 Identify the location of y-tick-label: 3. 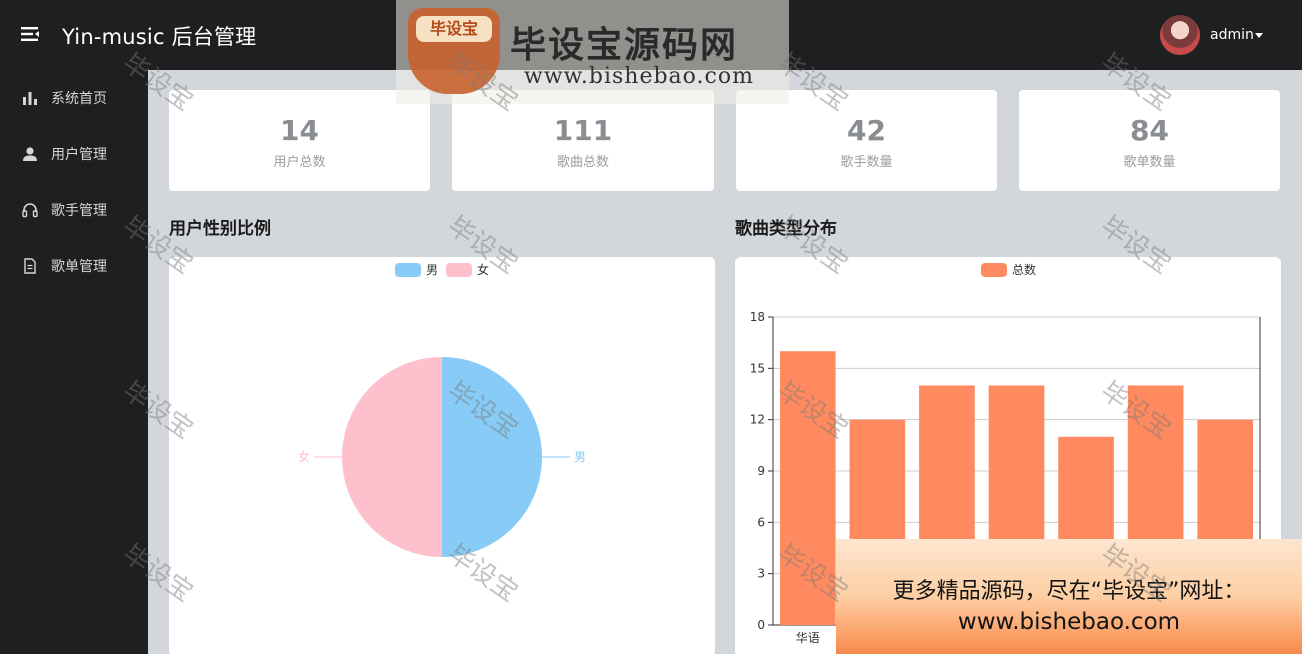
(761, 574).